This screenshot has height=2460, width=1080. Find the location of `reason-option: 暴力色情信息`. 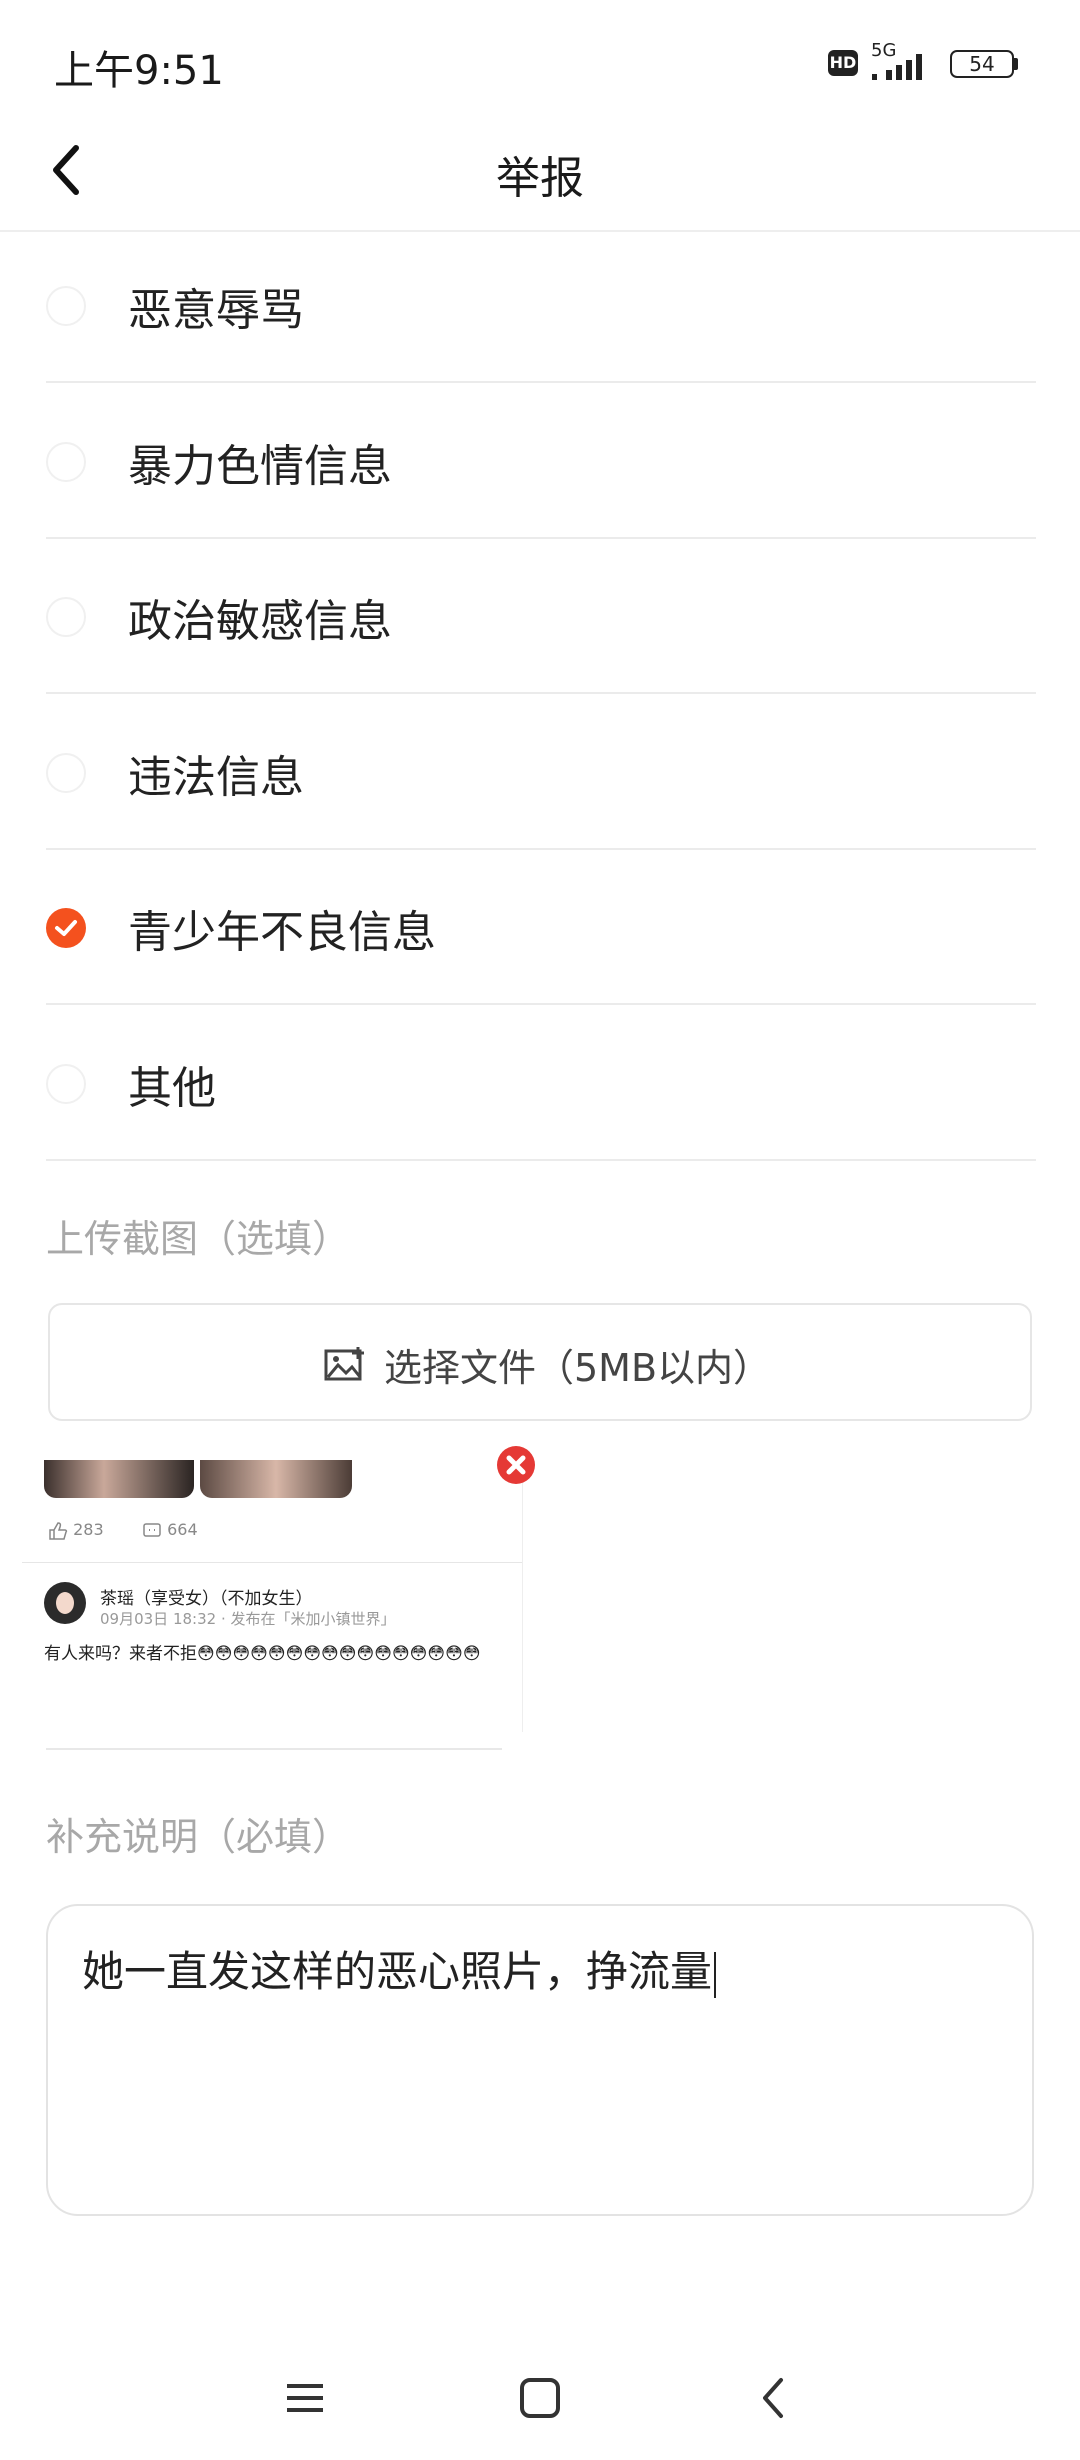

reason-option: 暴力色情信息 is located at coordinates (541, 461).